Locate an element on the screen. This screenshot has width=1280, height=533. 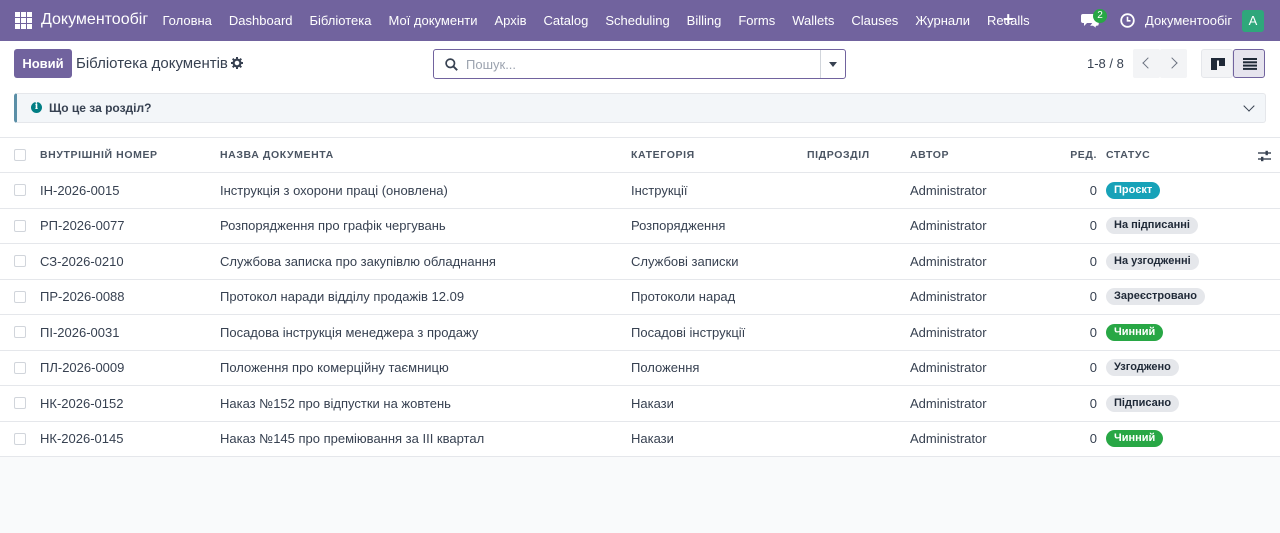
cell-category: Службові записки is located at coordinates (685, 261).